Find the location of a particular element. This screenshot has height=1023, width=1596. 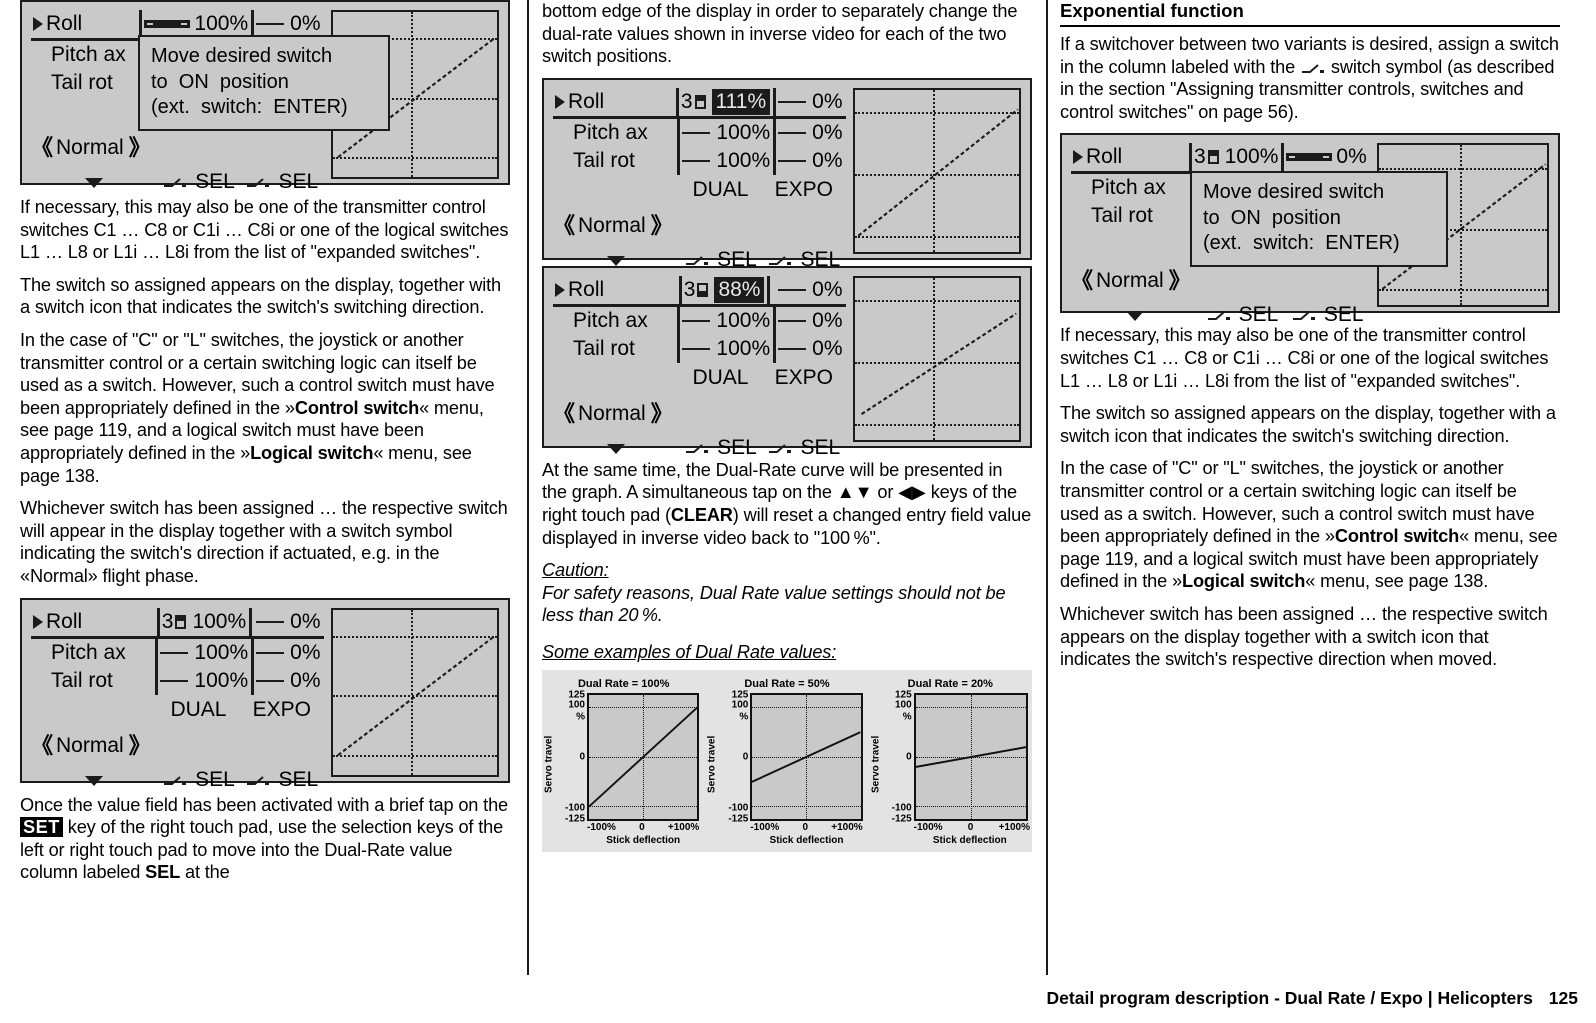

sel-label: SEL is located at coordinates (820, 447).